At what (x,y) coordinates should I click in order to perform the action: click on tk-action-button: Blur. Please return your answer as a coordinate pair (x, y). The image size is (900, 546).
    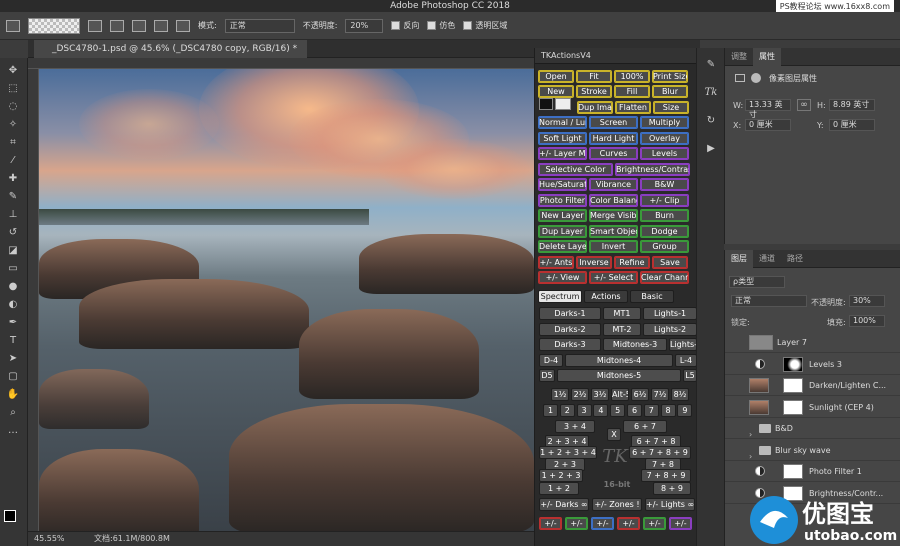
    Looking at the image, I should click on (670, 91).